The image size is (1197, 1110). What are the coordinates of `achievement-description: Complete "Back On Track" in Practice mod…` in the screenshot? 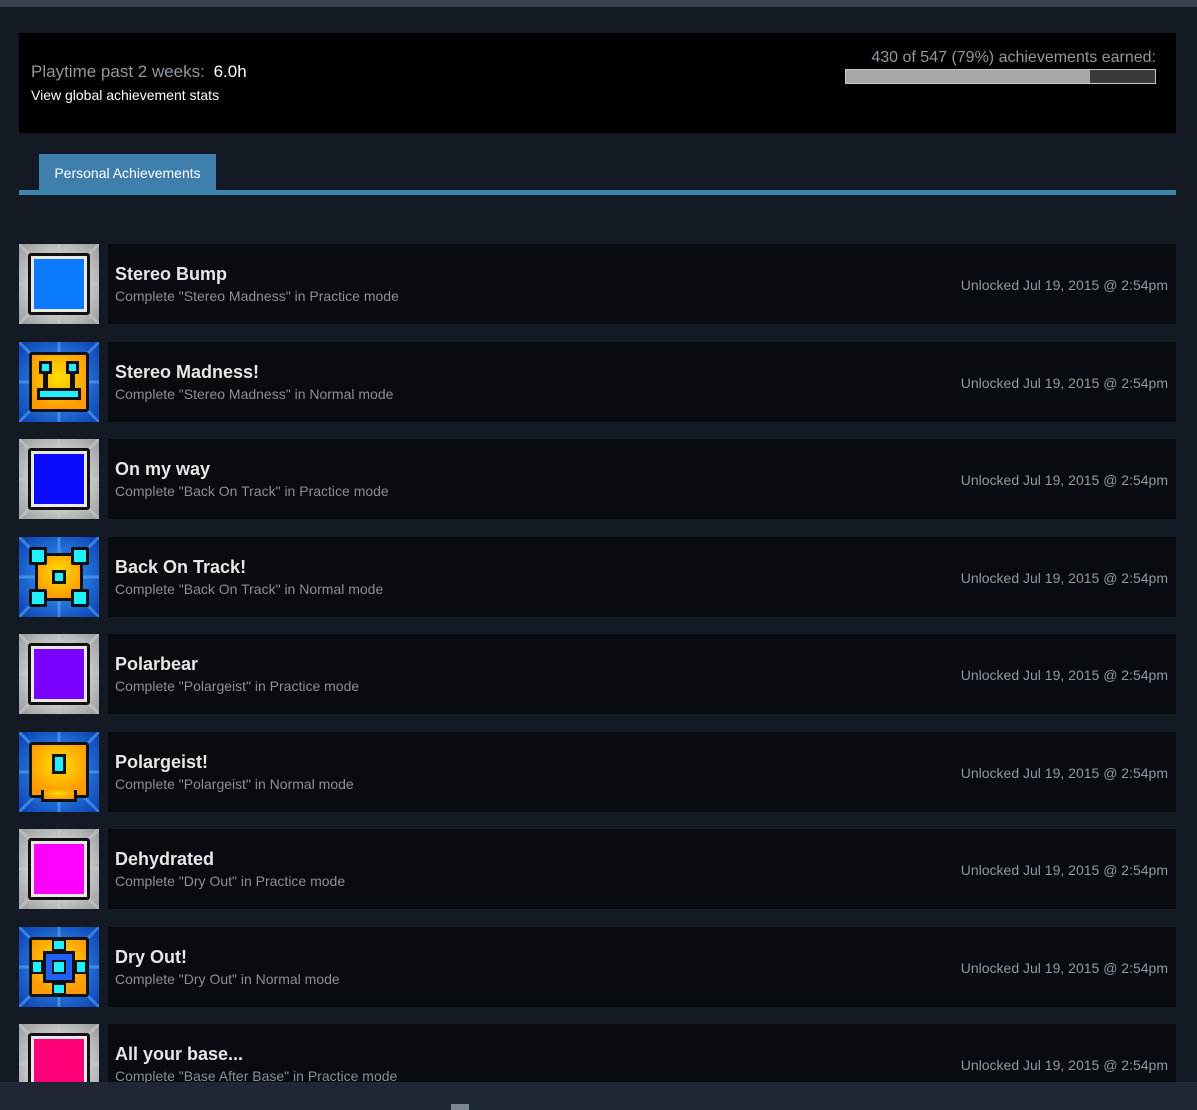 It's located at (252, 491).